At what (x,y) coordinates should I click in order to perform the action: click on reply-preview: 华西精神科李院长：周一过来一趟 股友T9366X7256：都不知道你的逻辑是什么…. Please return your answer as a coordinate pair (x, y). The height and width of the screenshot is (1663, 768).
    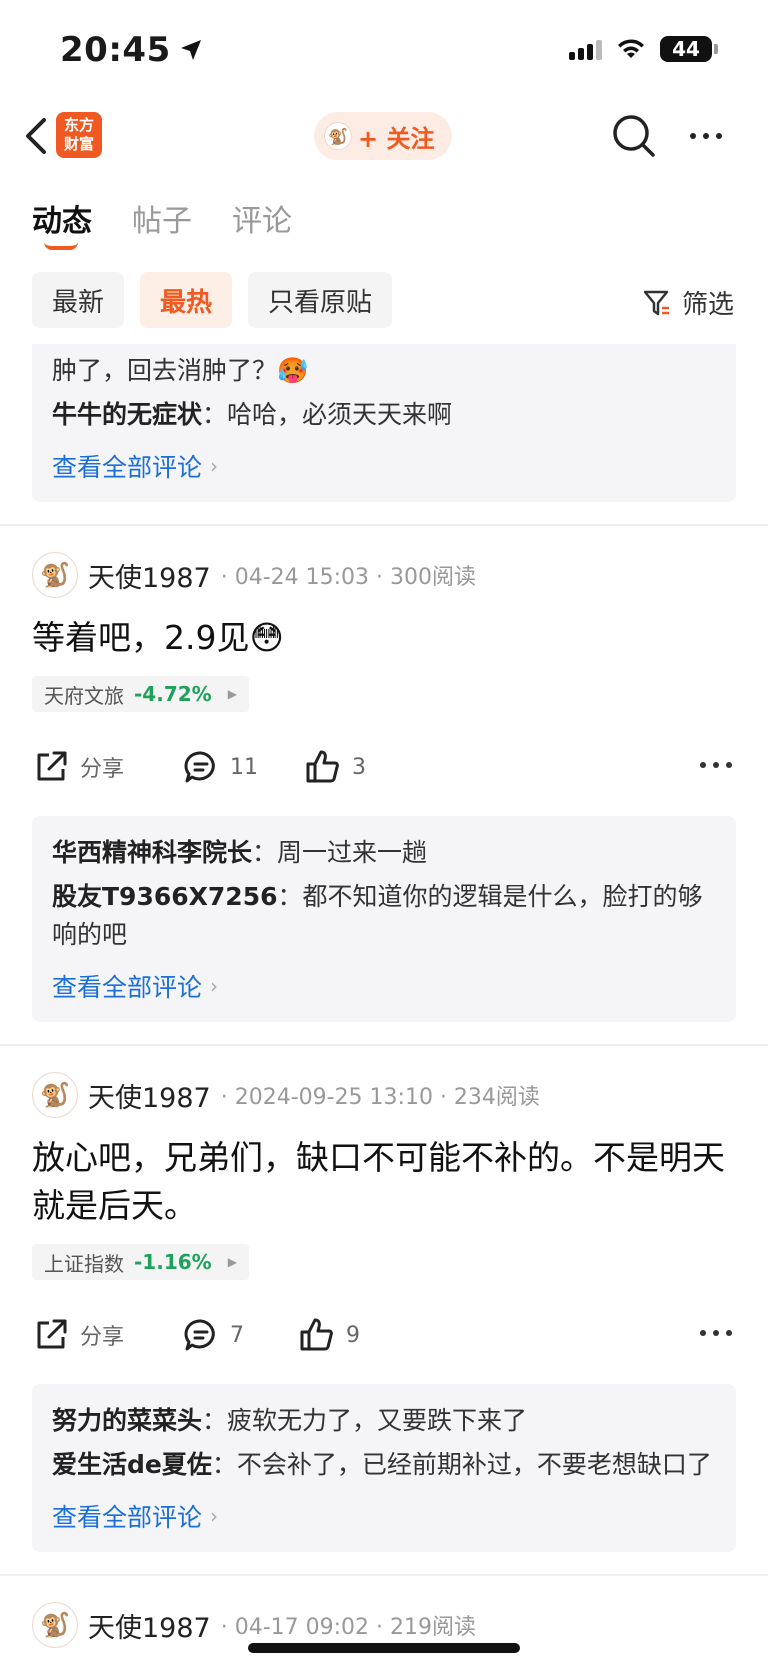
    Looking at the image, I should click on (384, 919).